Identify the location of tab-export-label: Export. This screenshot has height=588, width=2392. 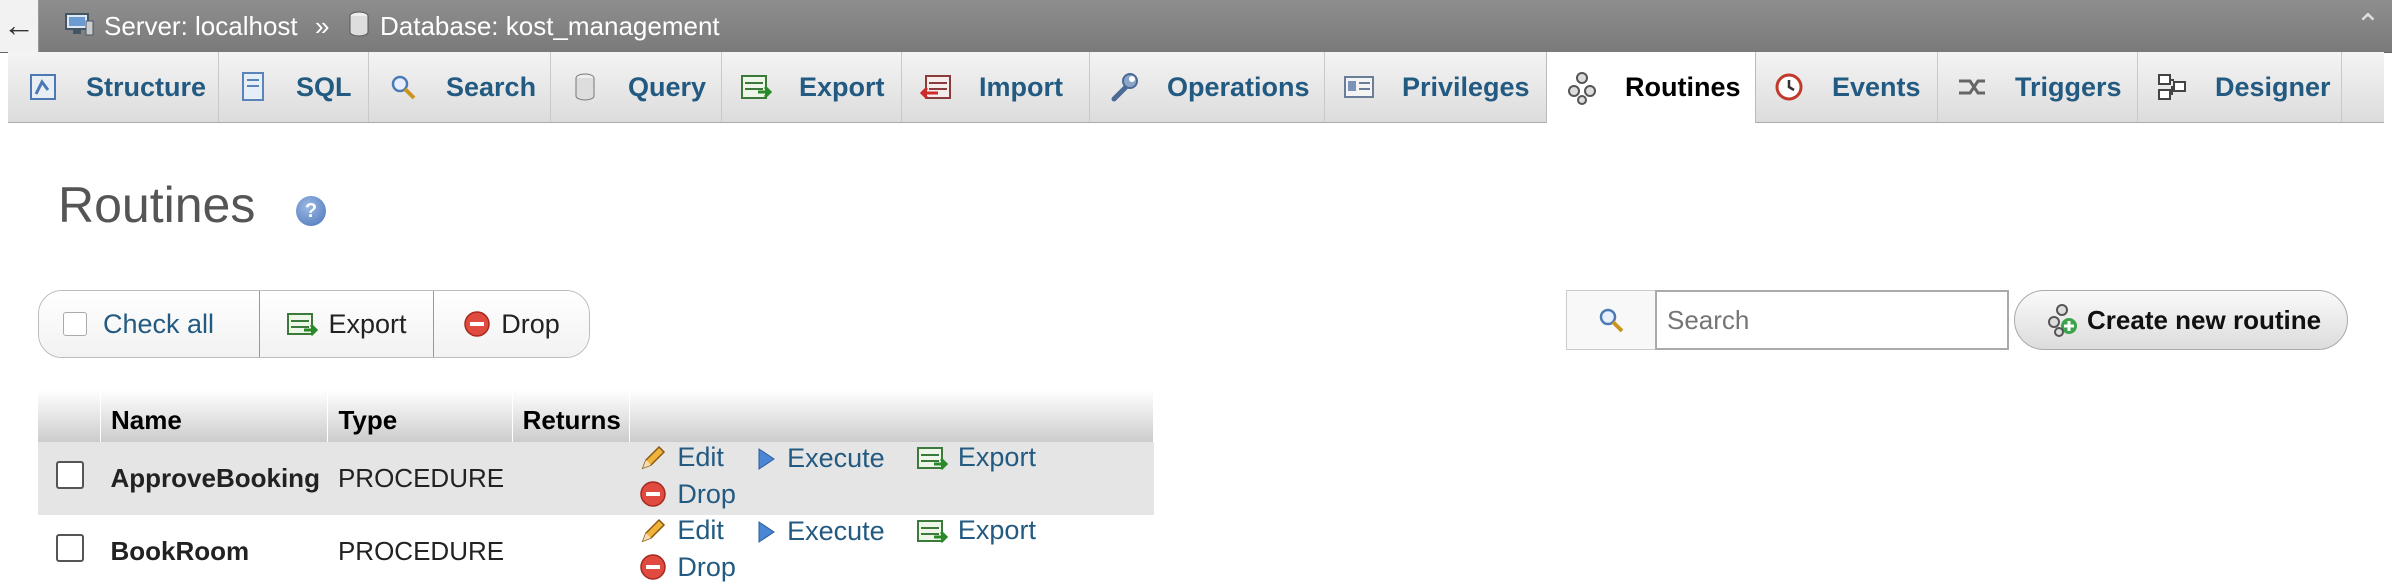
(842, 86).